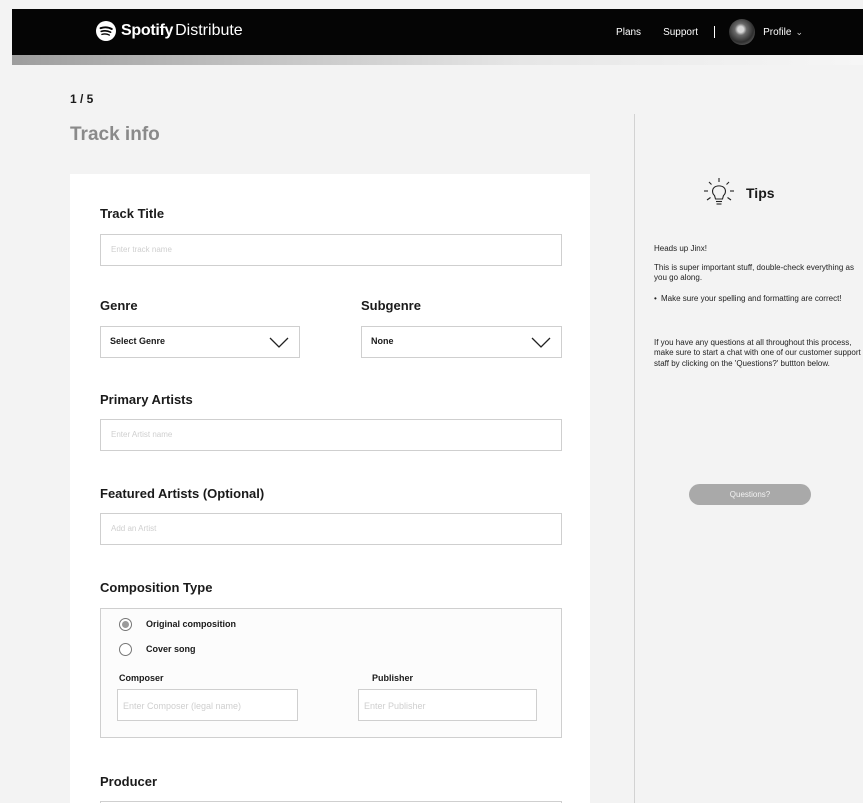 Image resolution: width=863 pixels, height=803 pixels. Describe the element at coordinates (106, 31) in the screenshot. I see `spotify-logo-icon` at that location.